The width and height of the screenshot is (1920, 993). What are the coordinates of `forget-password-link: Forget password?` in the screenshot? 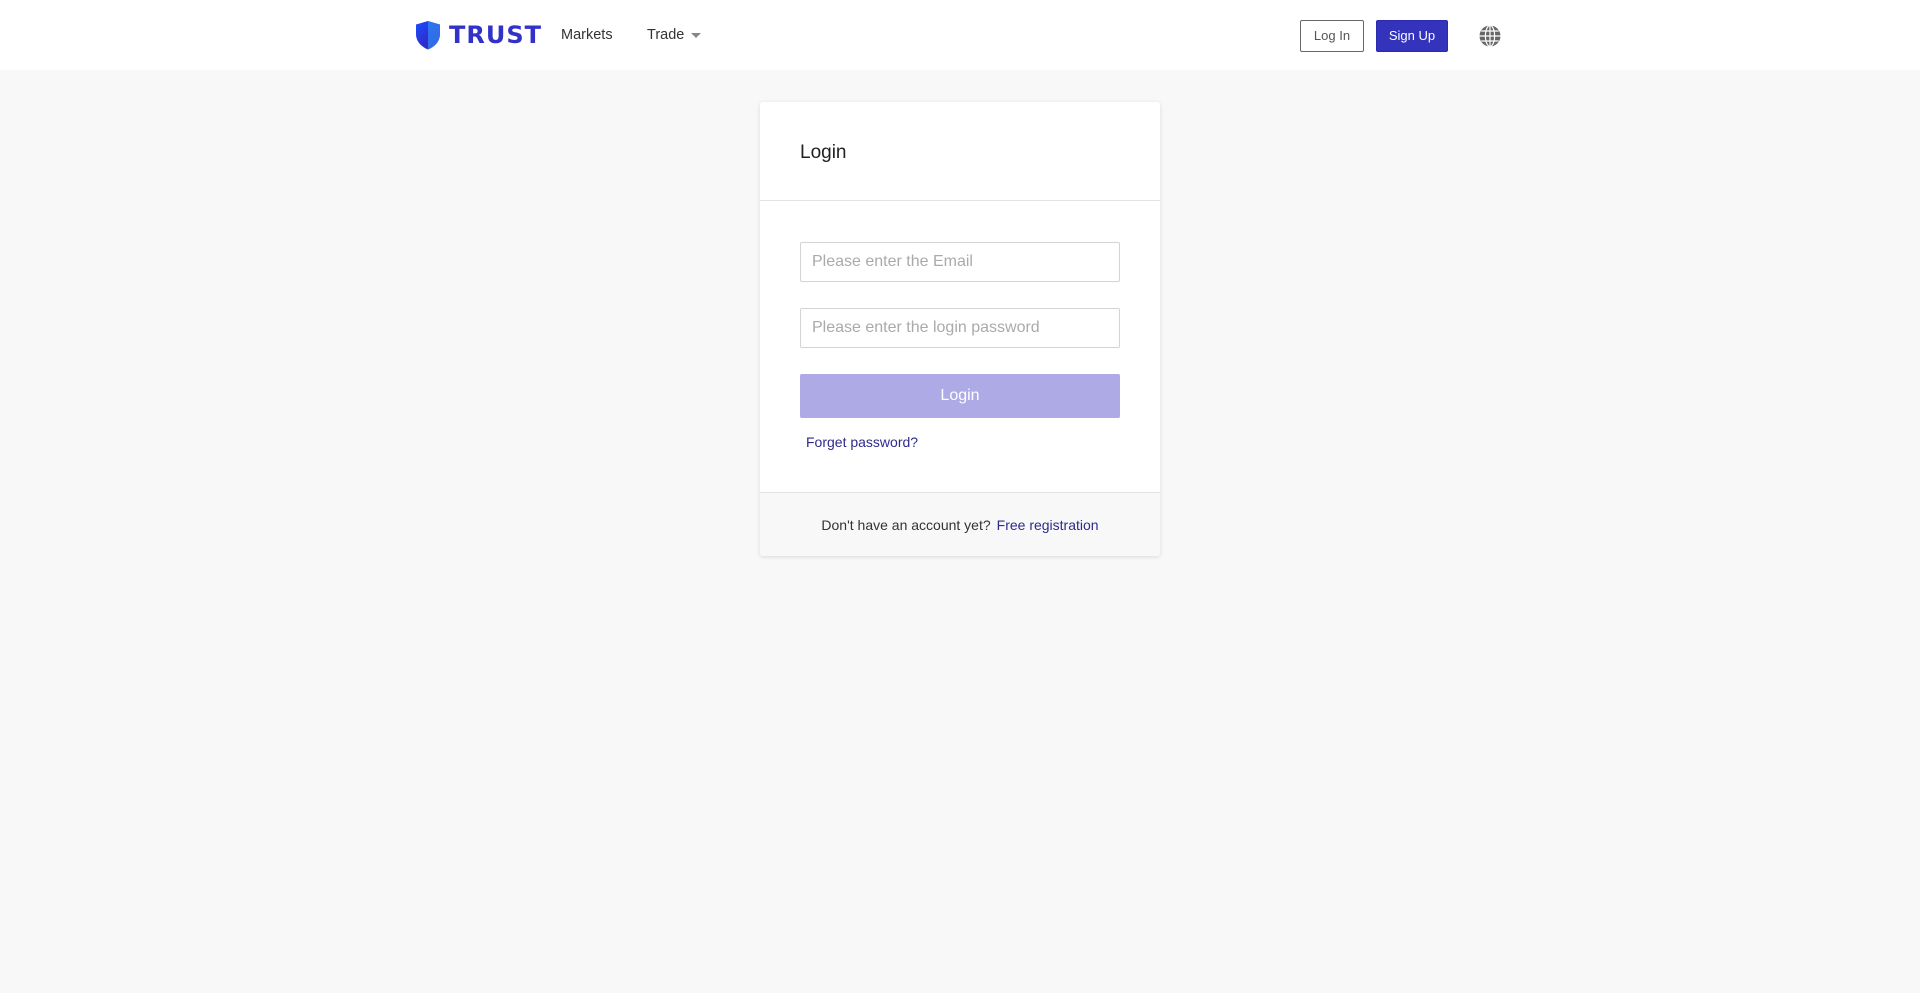 It's located at (862, 442).